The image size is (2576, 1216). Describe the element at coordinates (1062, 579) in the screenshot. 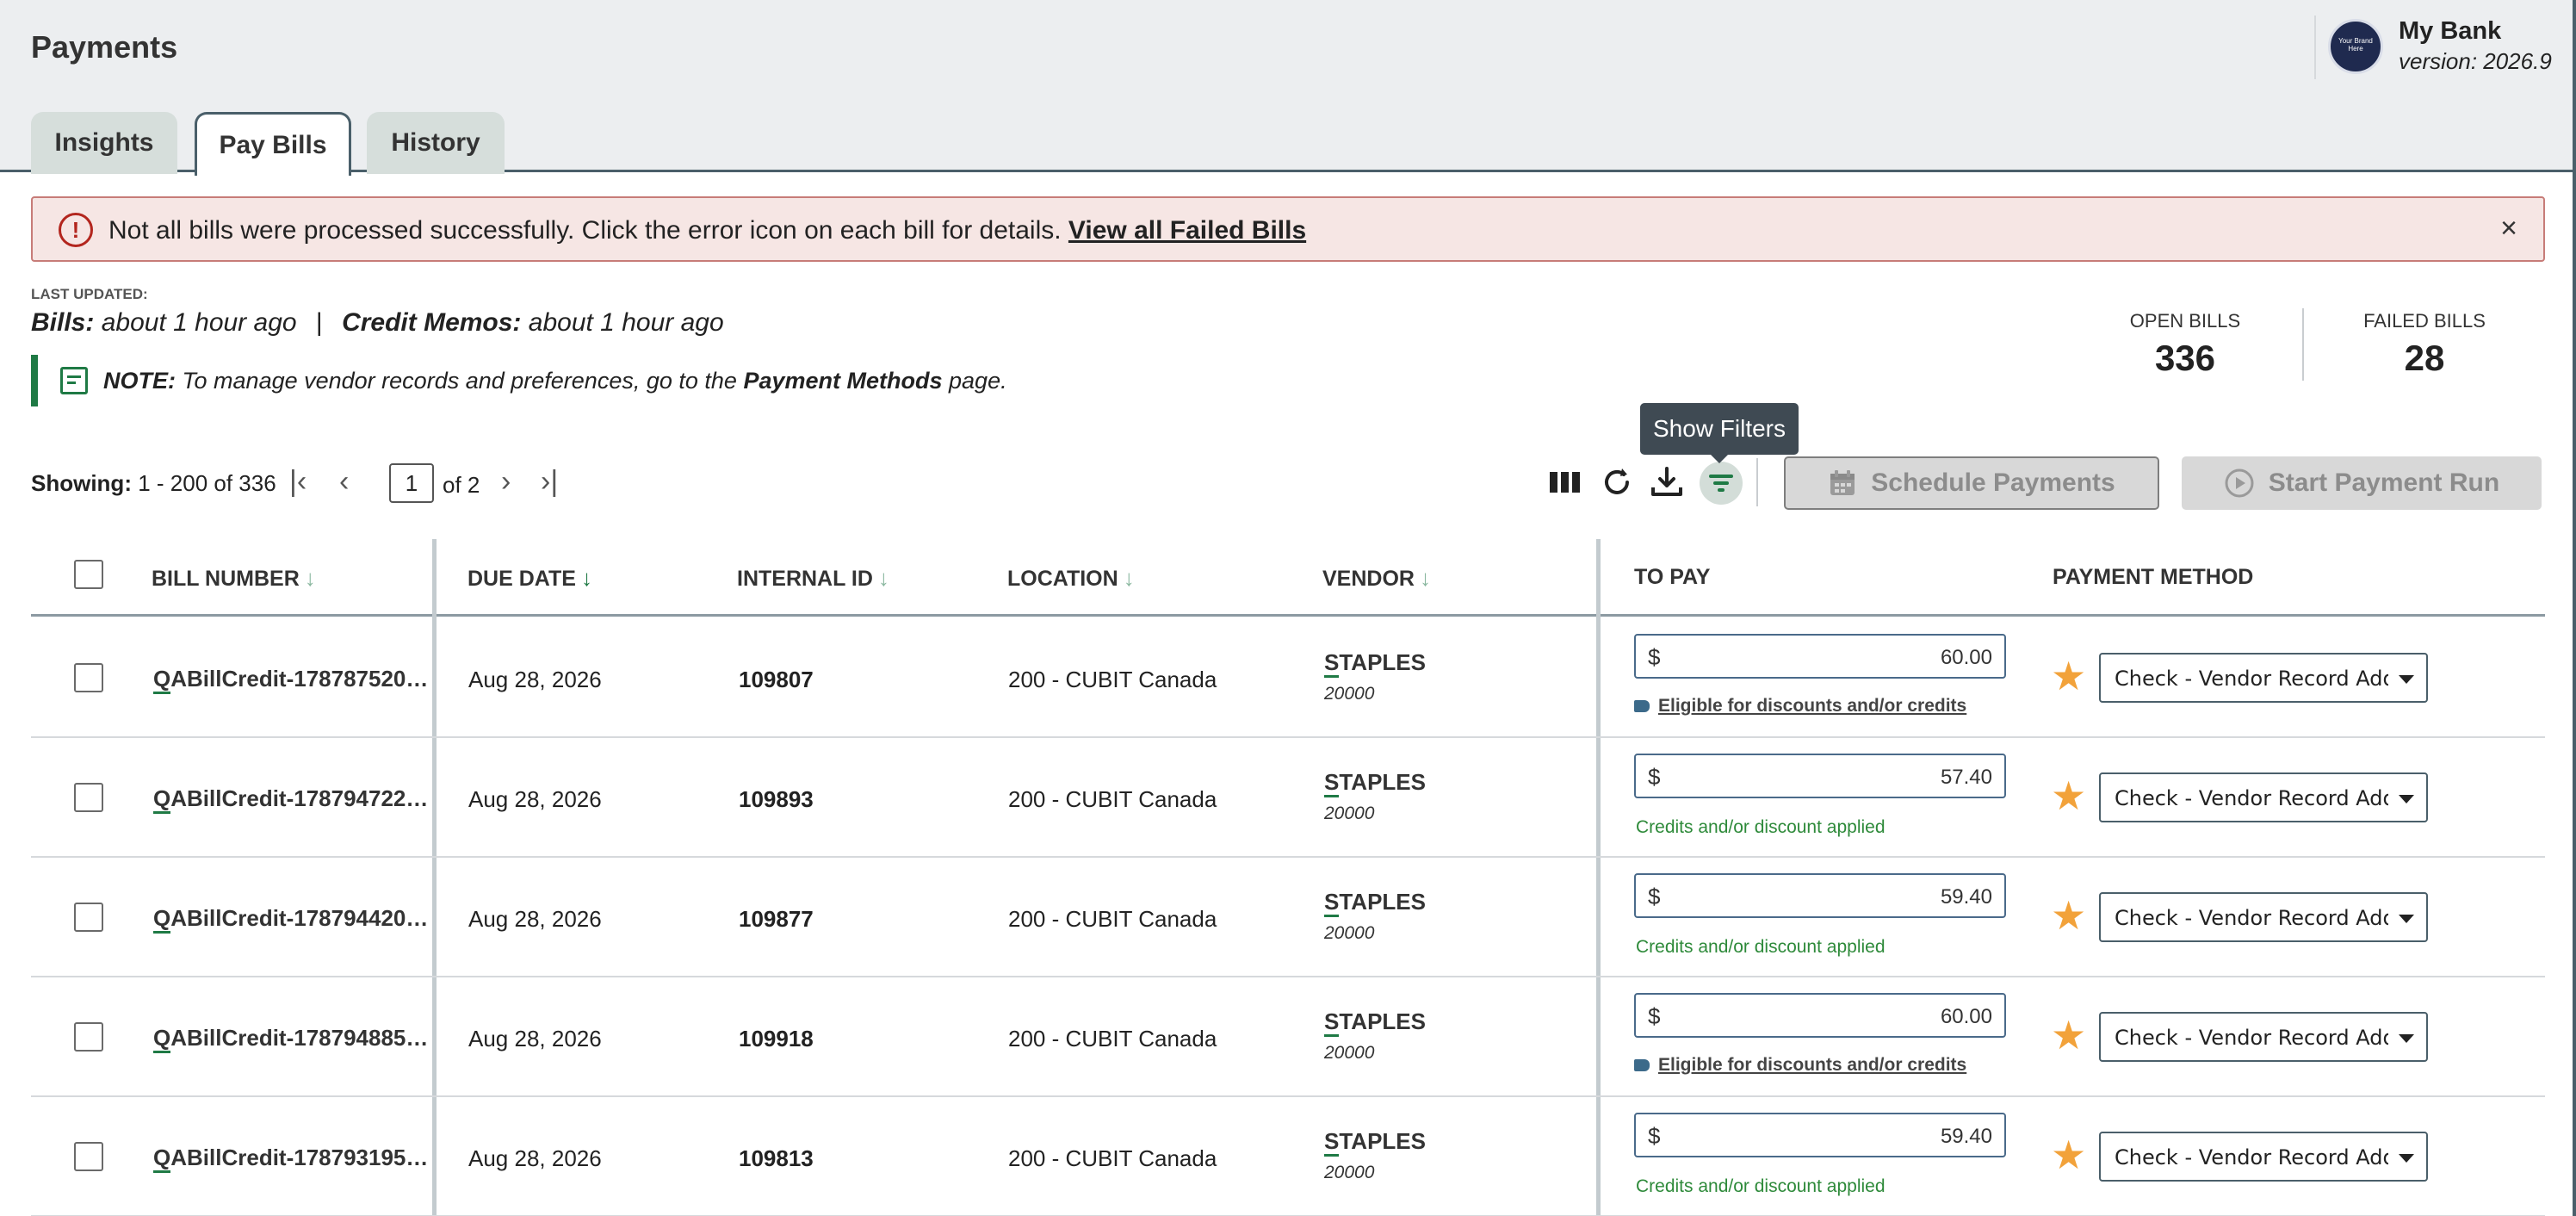

I see `col-location-label: LOCATION` at that location.